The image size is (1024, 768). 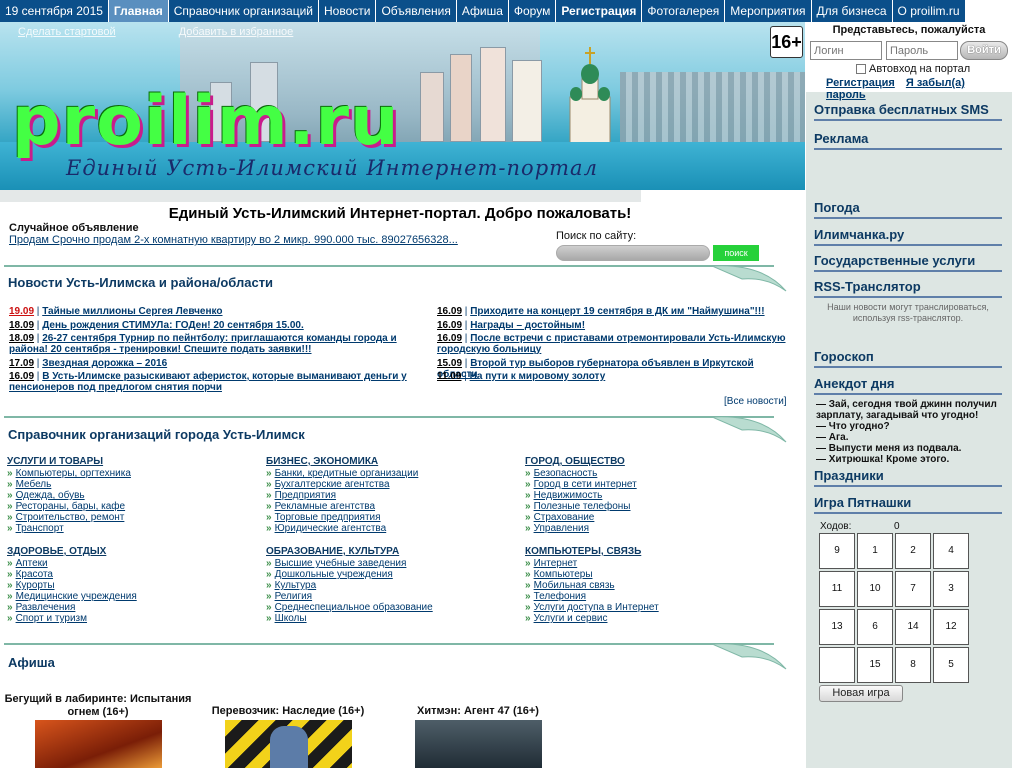 What do you see at coordinates (984, 50) in the screenshot?
I see `login-button: Войти` at bounding box center [984, 50].